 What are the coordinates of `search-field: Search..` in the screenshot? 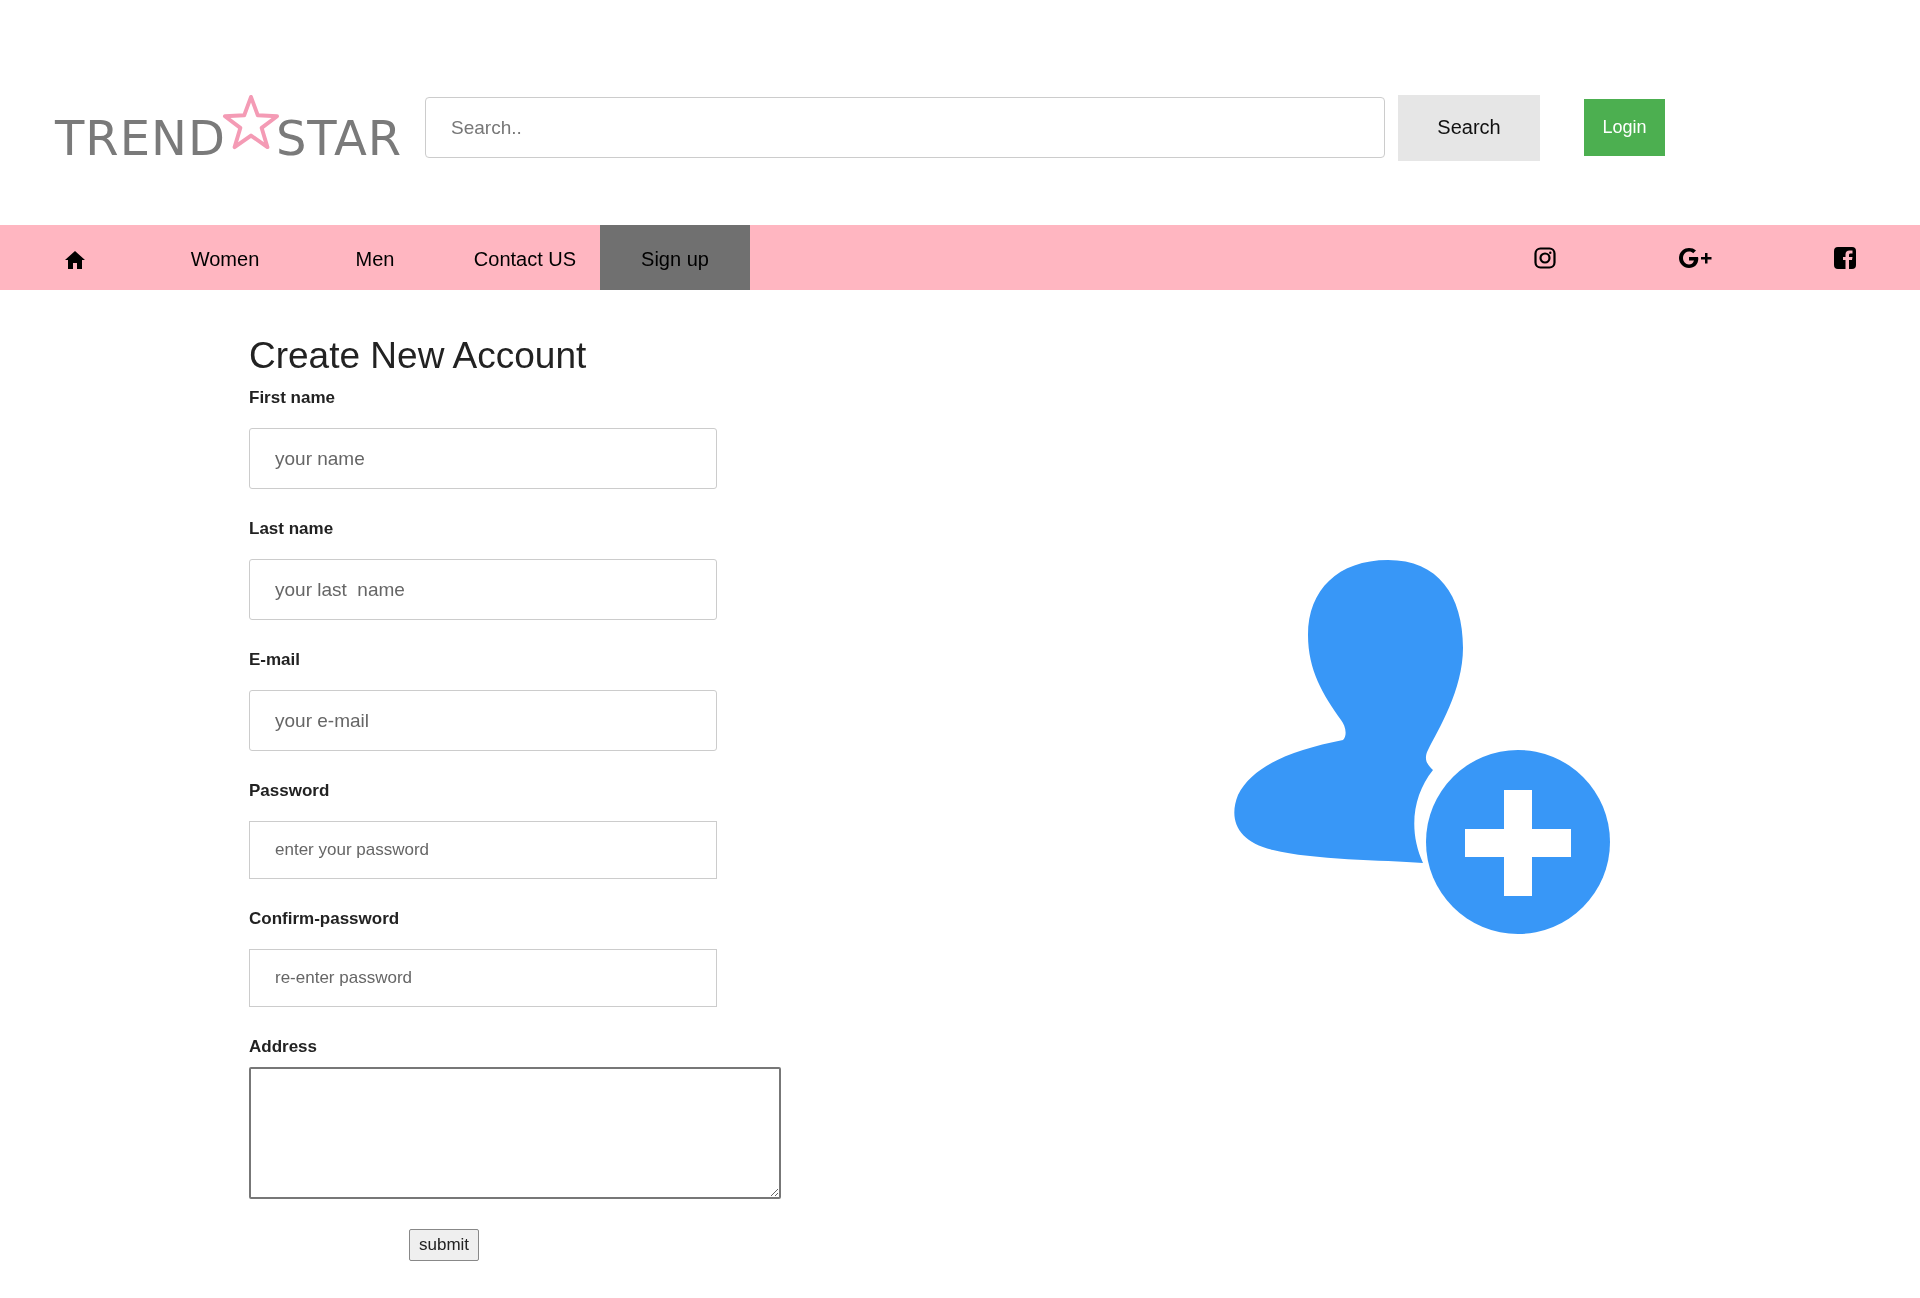 It's located at (905, 127).